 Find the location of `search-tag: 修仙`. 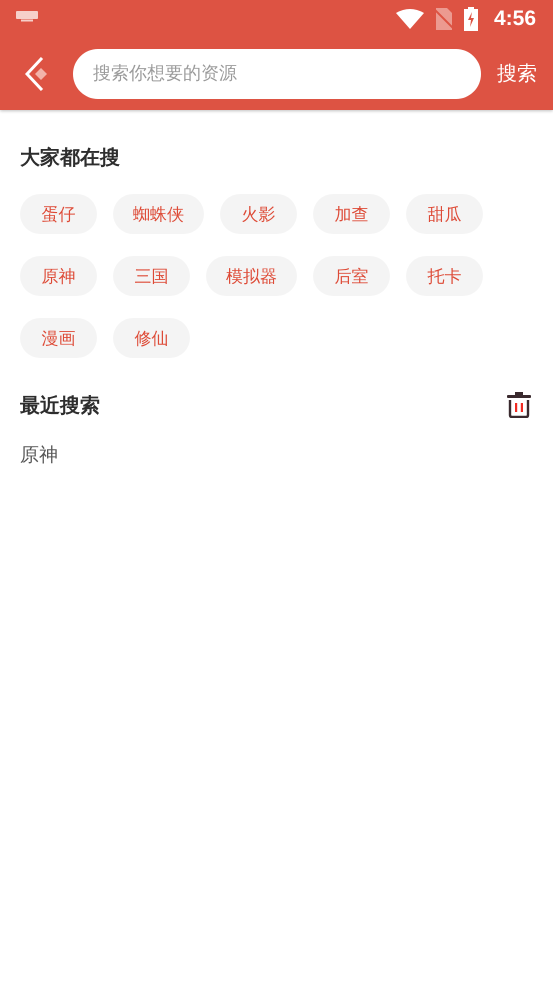

search-tag: 修仙 is located at coordinates (151, 338).